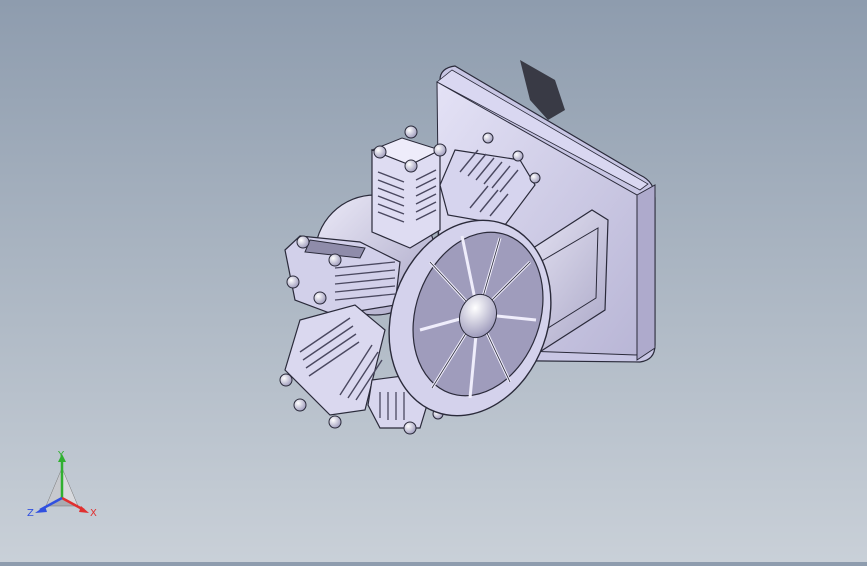  Describe the element at coordinates (93, 513) in the screenshot. I see `x-axis-label: X` at that location.